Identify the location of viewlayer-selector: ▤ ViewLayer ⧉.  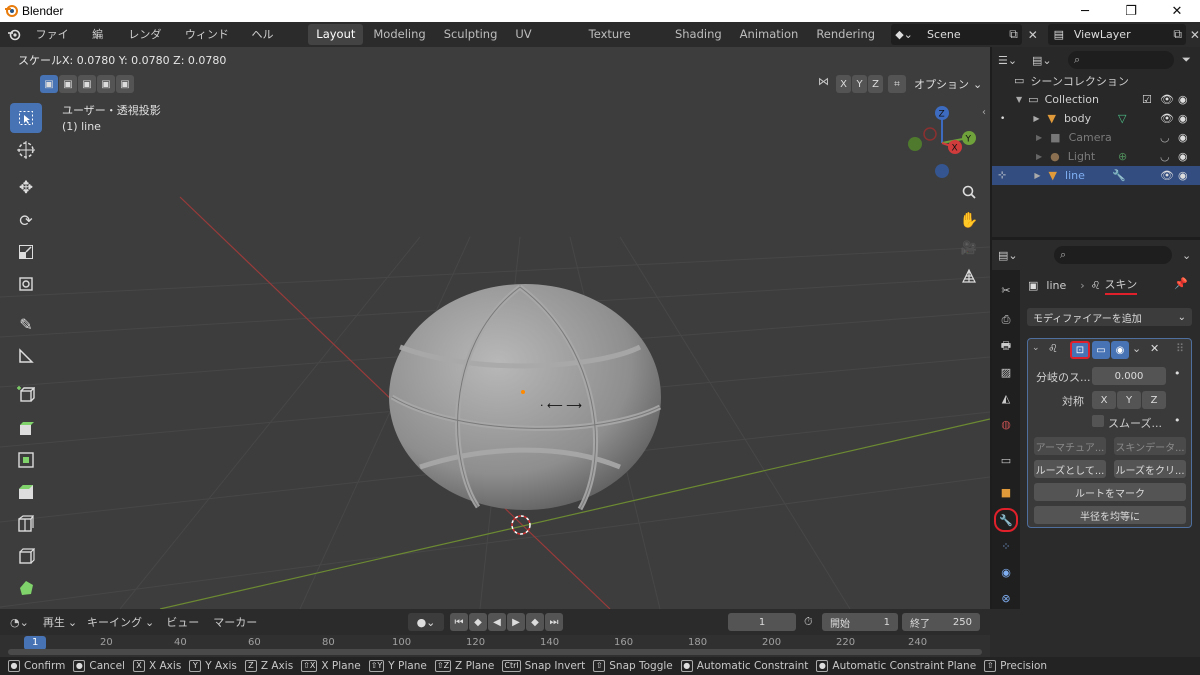
(1116, 34).